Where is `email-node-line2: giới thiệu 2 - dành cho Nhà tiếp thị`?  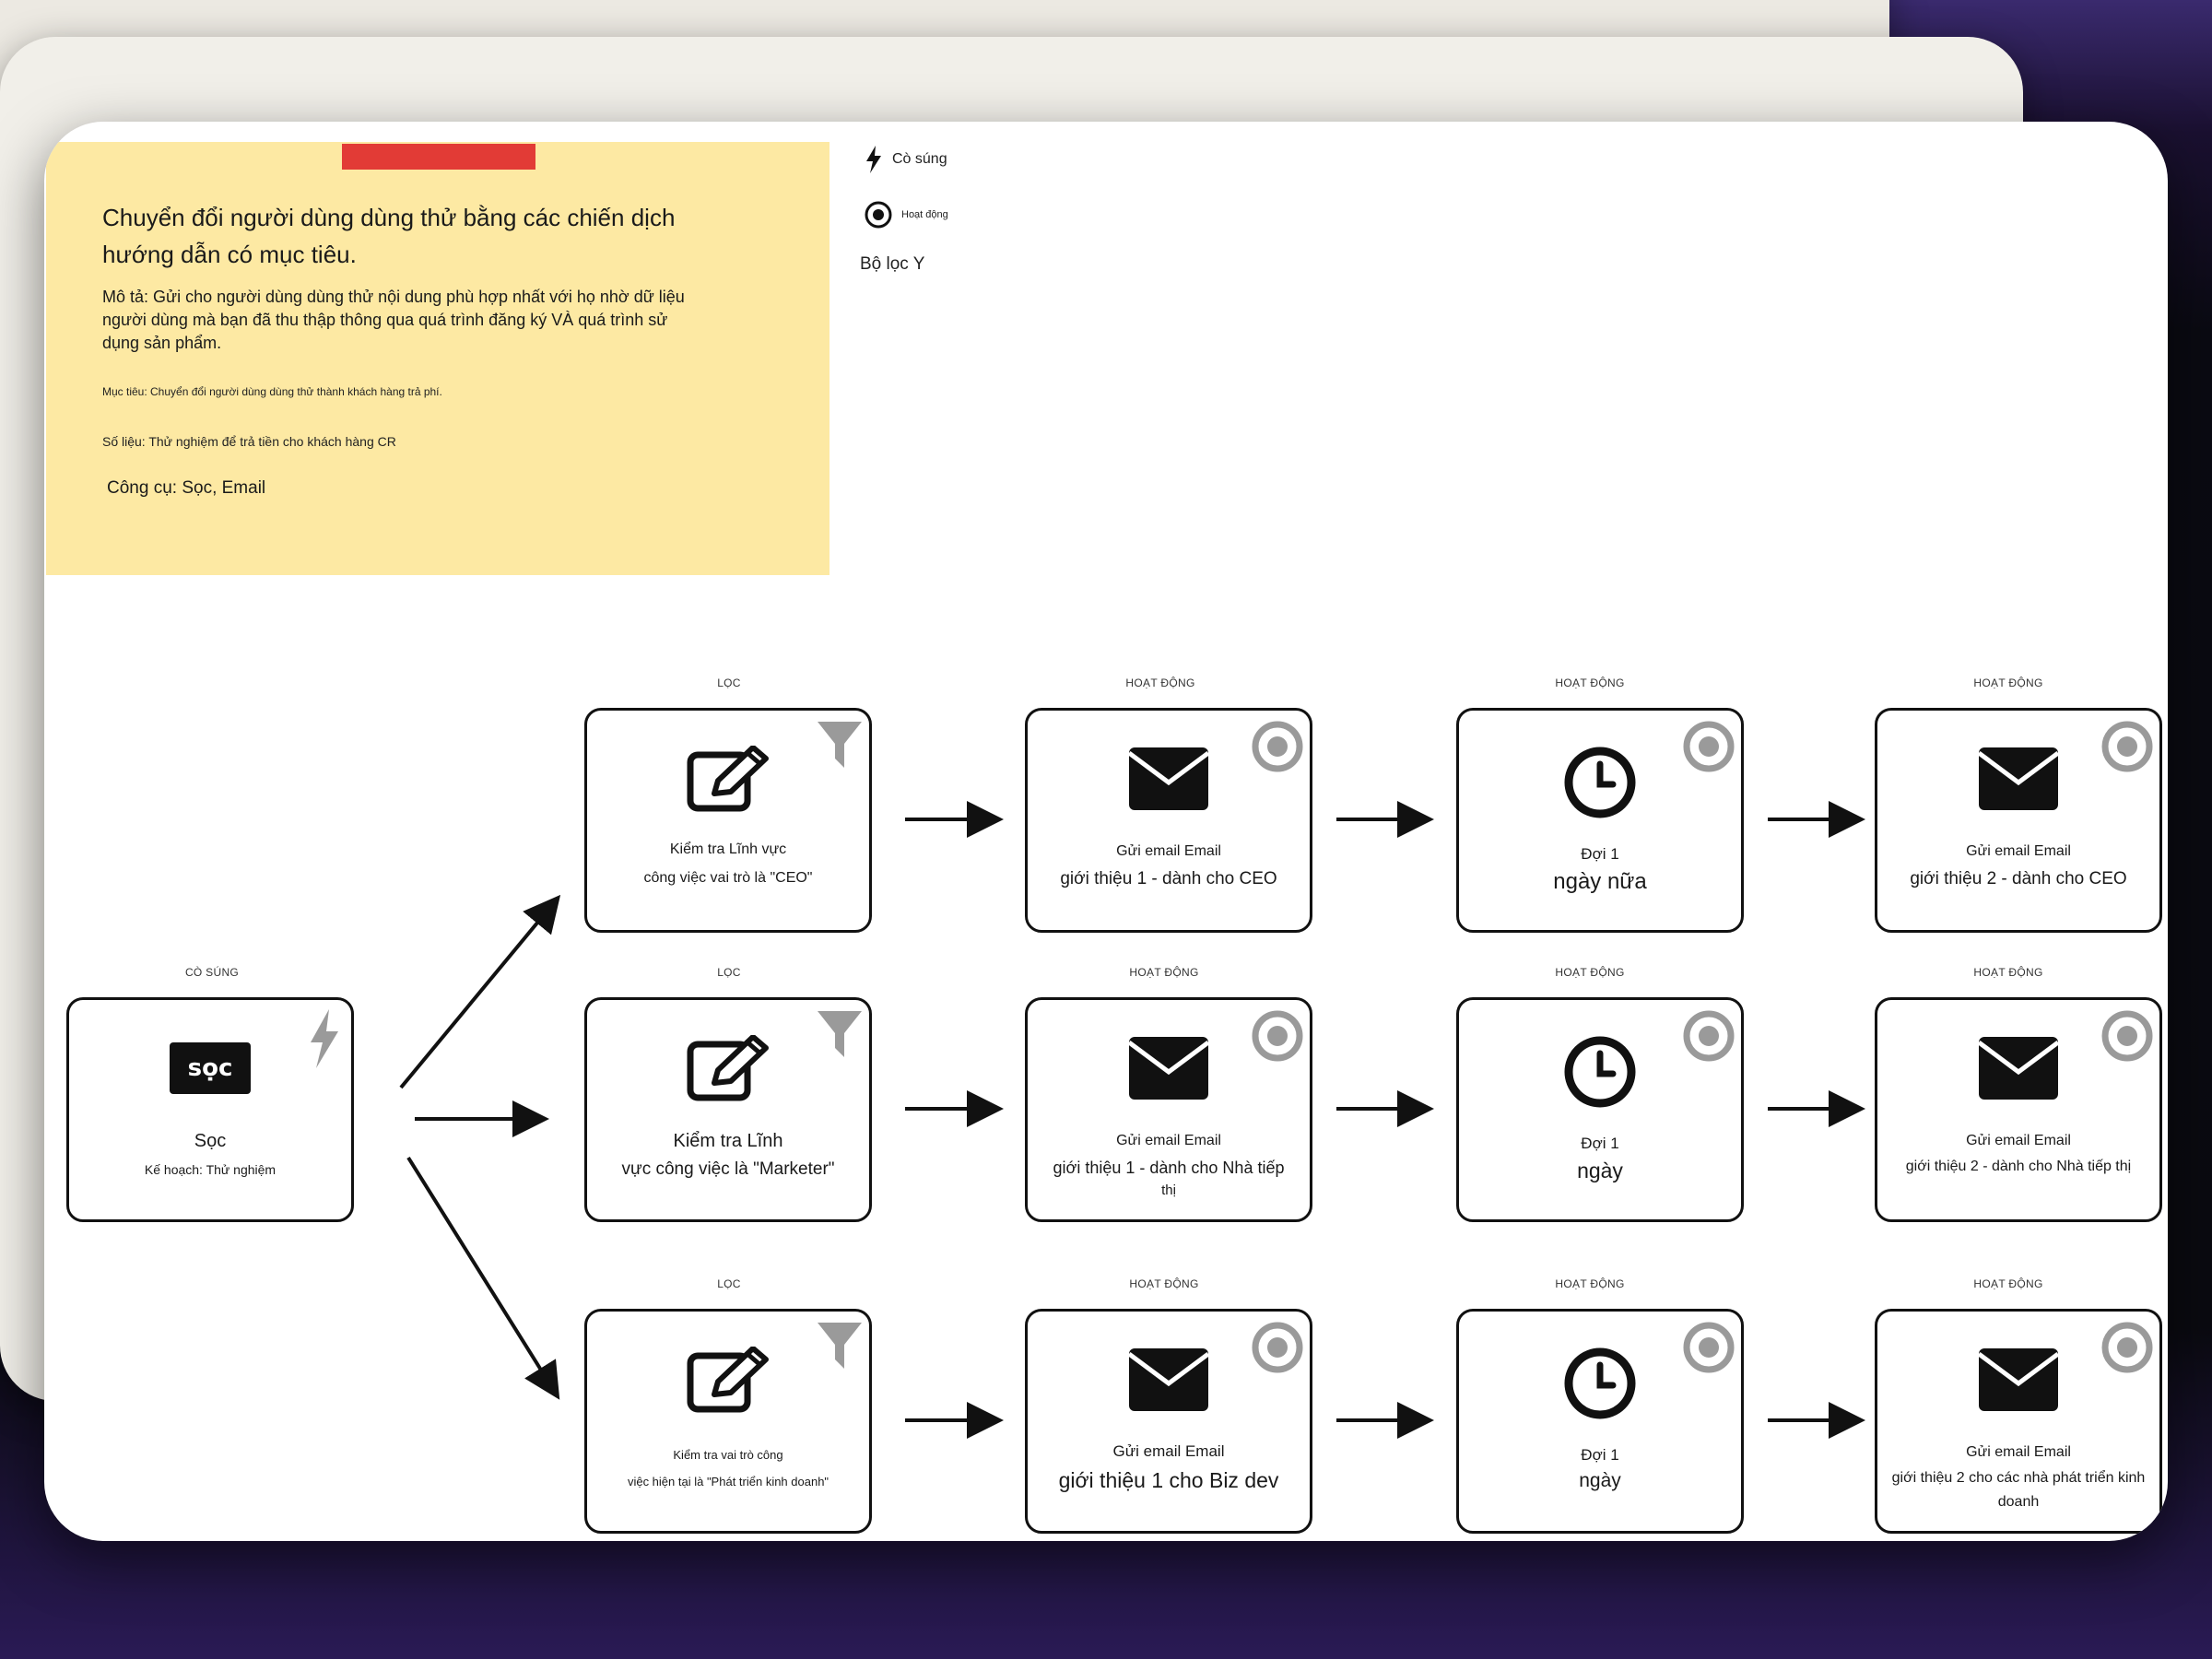 email-node-line2: giới thiệu 2 - dành cho Nhà tiếp thị is located at coordinates (2018, 1166).